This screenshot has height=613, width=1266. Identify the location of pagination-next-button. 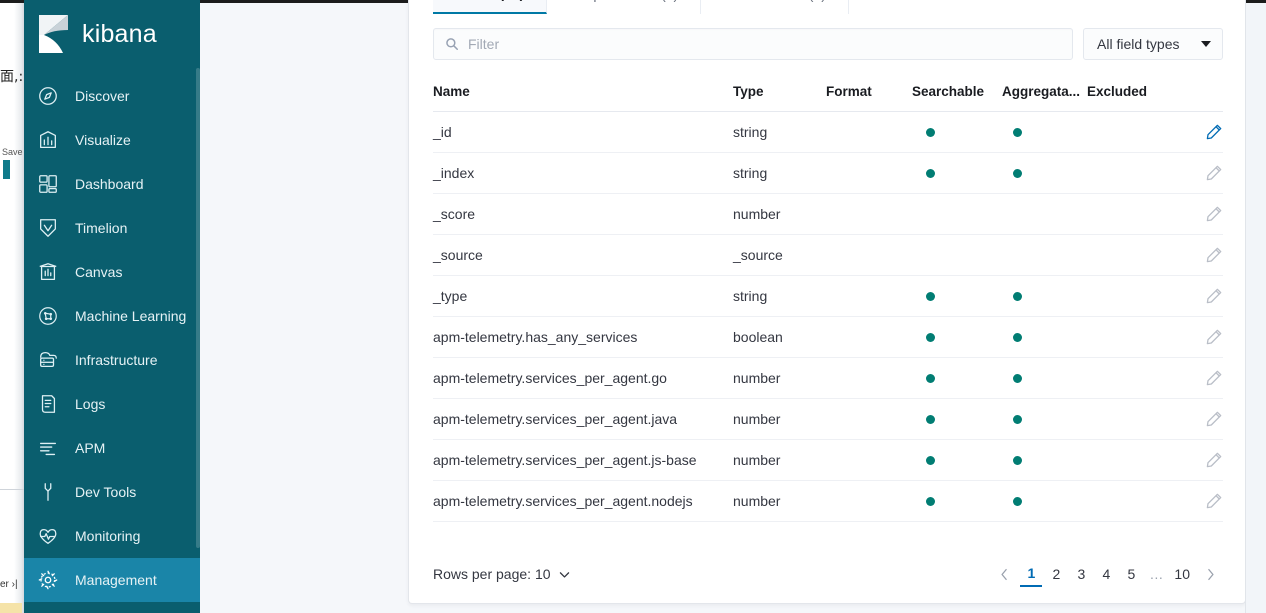
(1210, 574).